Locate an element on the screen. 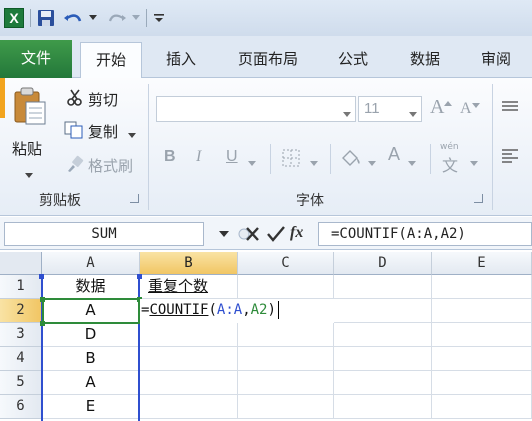  formula-open-paren: ( is located at coordinates (212, 310).